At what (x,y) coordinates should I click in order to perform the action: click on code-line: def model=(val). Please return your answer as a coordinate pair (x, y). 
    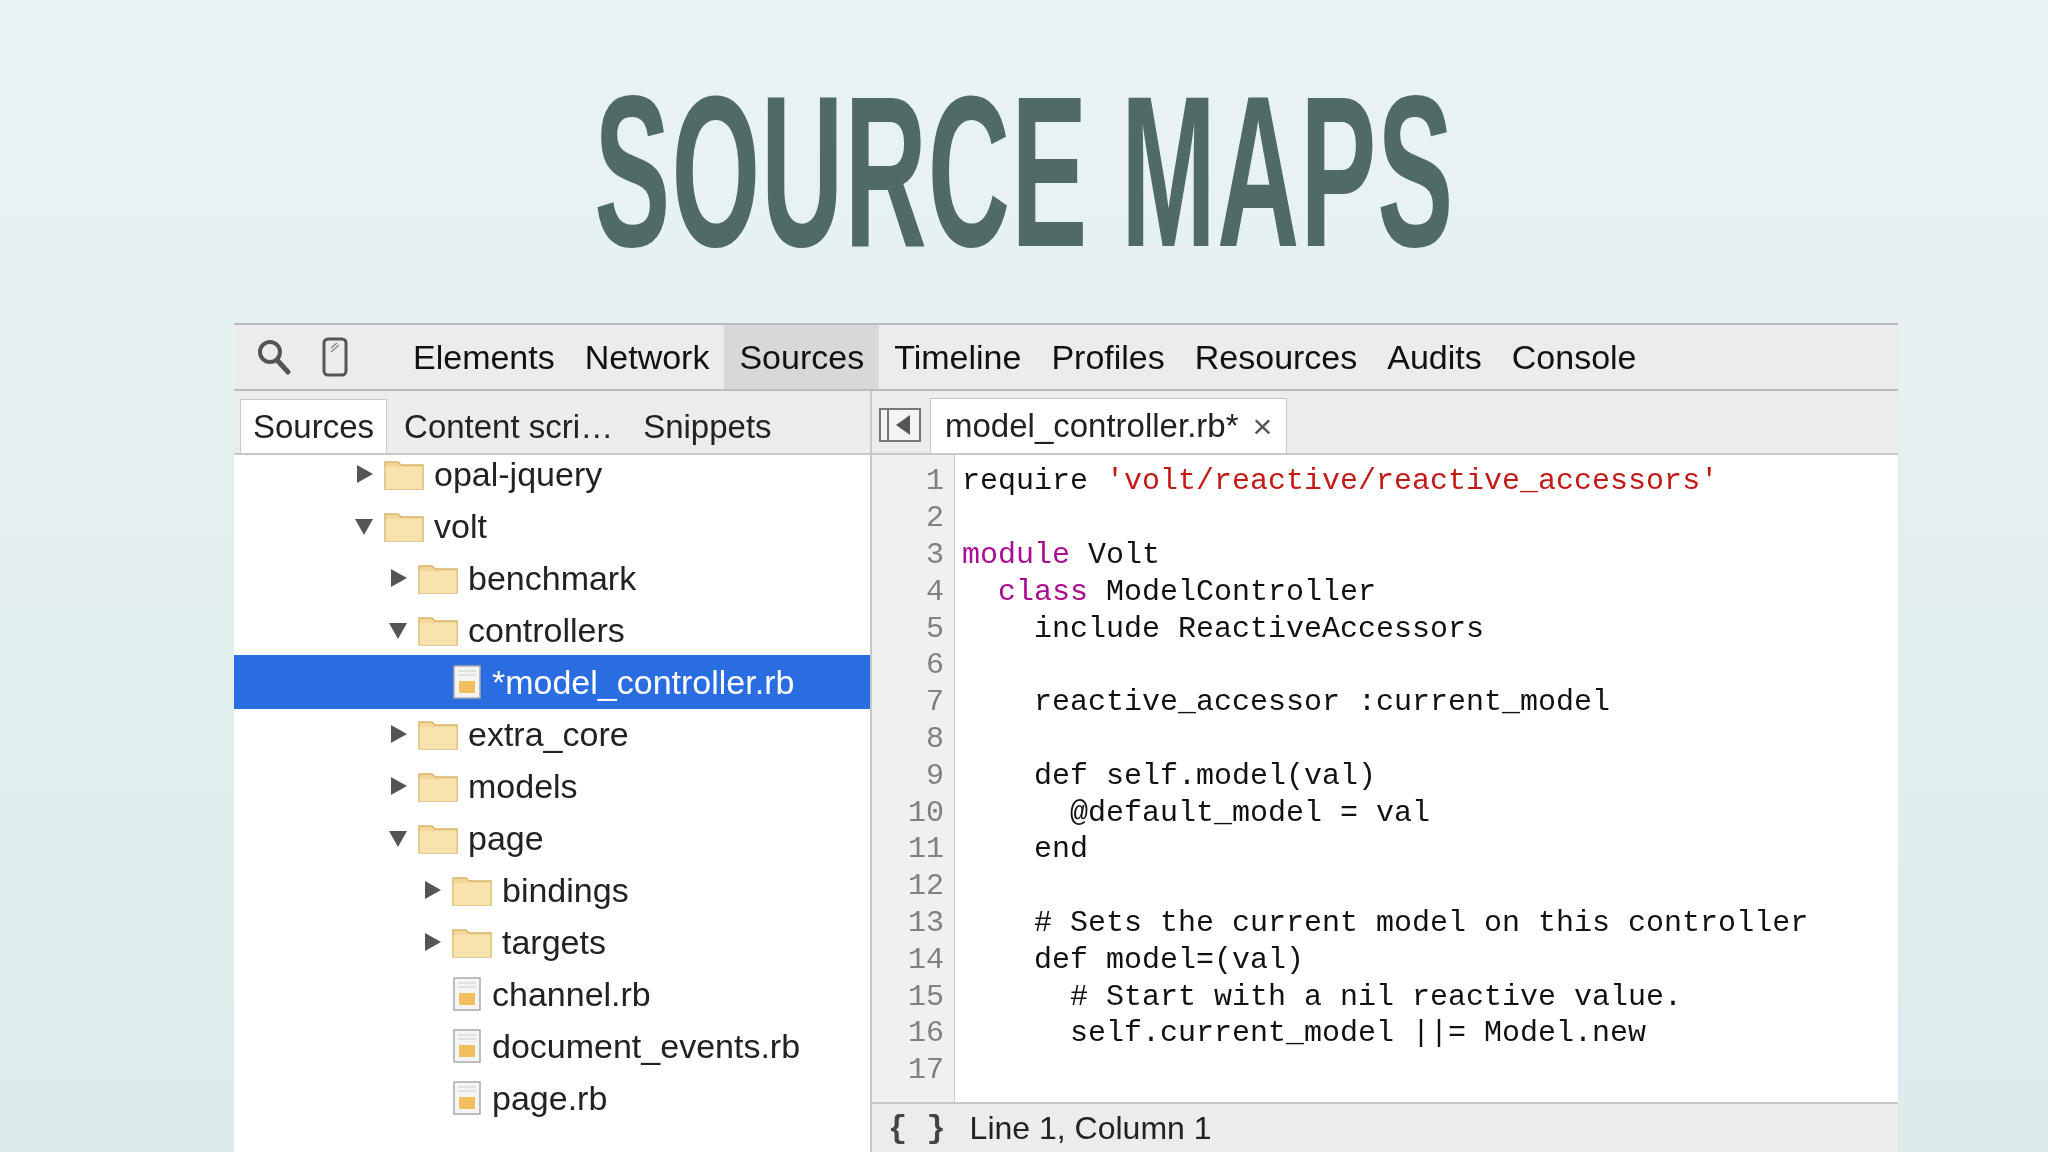
    Looking at the image, I should click on (1169, 959).